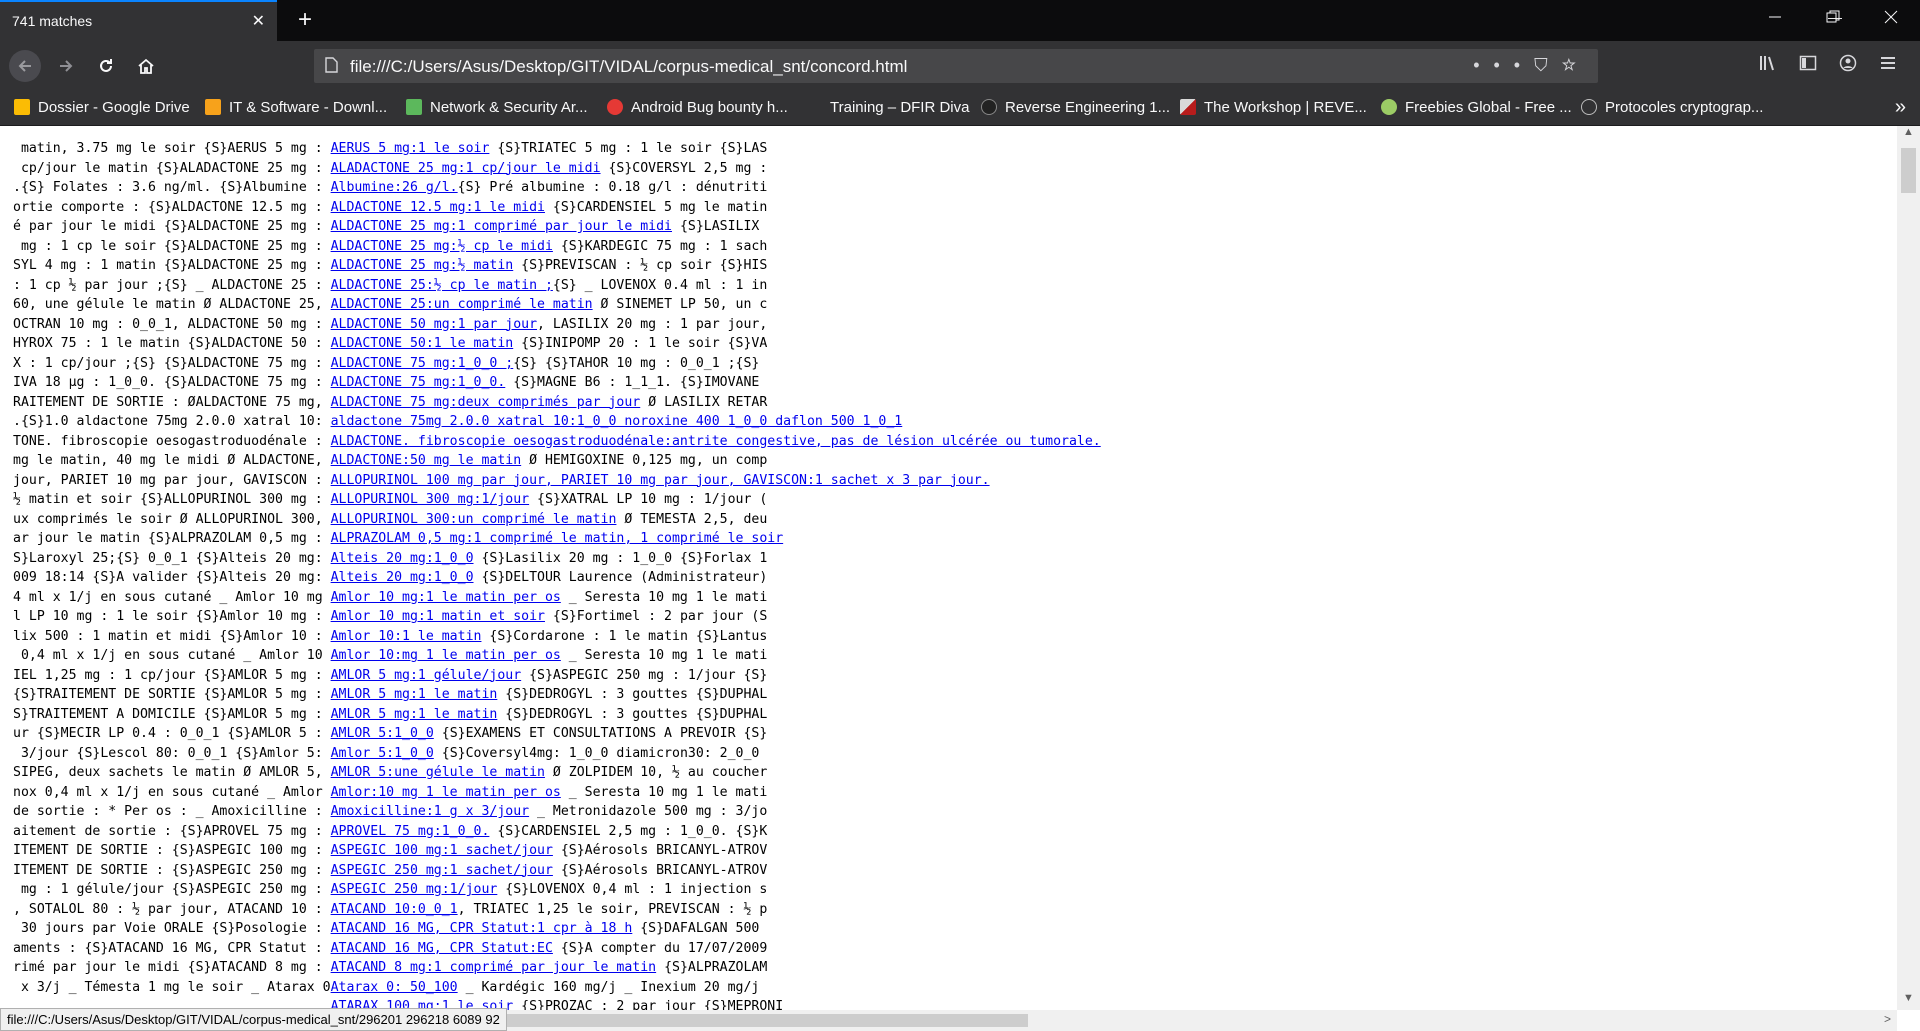  What do you see at coordinates (66, 66) in the screenshot?
I see `forward-button` at bounding box center [66, 66].